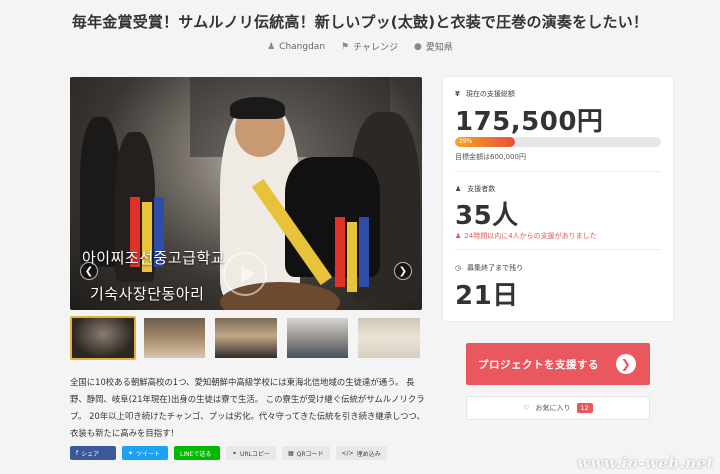 Image resolution: width=720 pixels, height=474 pixels. What do you see at coordinates (418, 46) in the screenshot?
I see `pin-icon: ●` at bounding box center [418, 46].